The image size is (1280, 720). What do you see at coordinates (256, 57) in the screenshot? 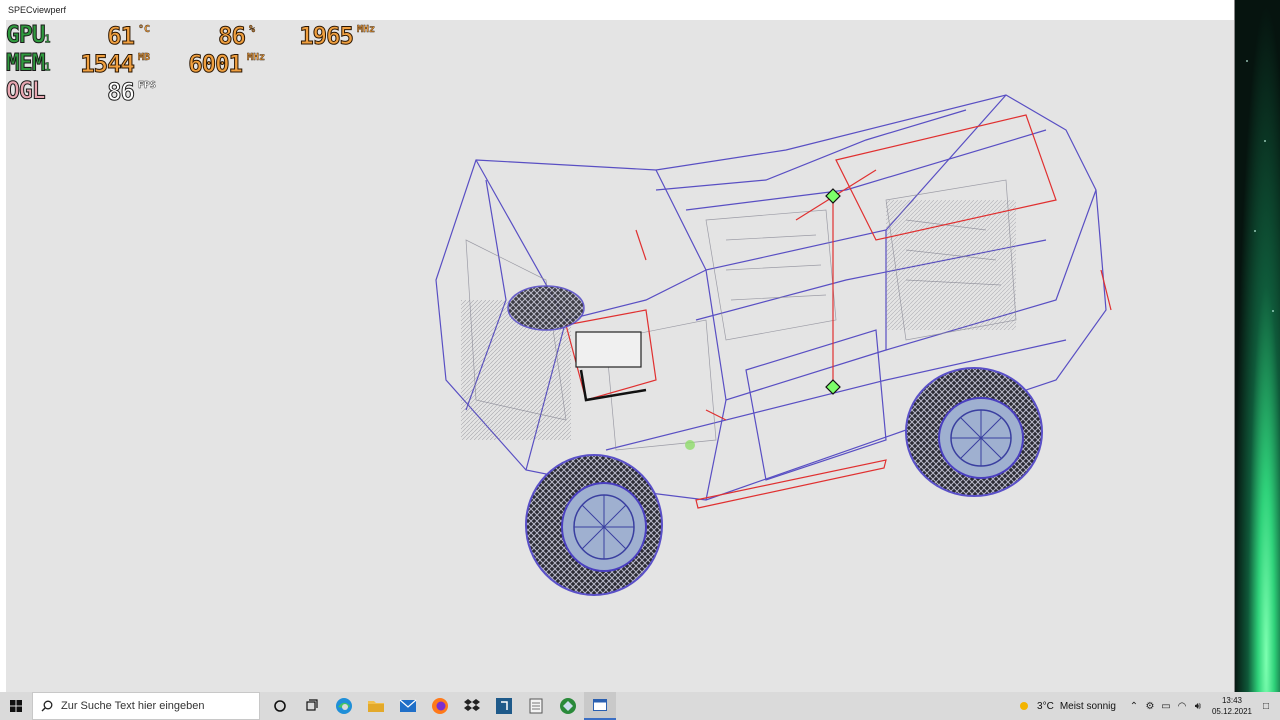
I see `osd-mem-clock-unit: MHz` at bounding box center [256, 57].